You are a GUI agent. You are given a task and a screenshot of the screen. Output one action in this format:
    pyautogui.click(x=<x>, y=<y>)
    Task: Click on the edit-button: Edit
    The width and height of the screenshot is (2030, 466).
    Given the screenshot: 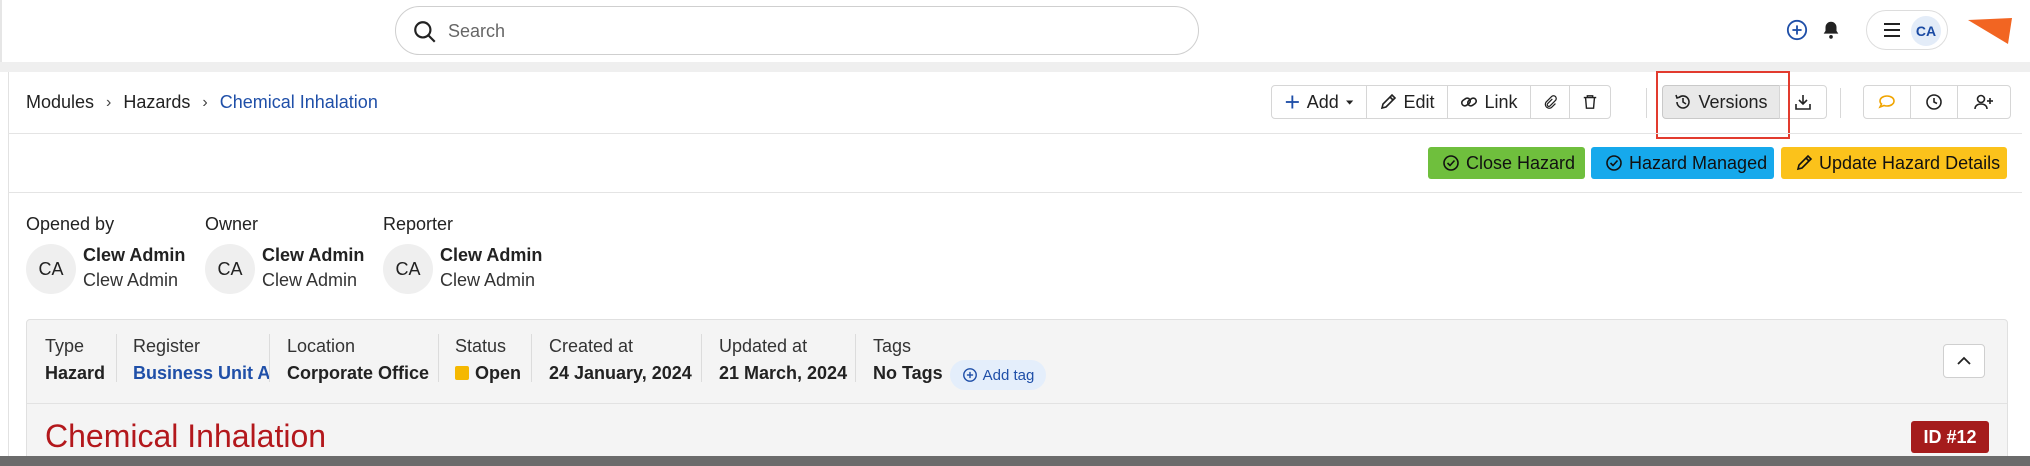 What is the action you would take?
    pyautogui.click(x=1407, y=102)
    